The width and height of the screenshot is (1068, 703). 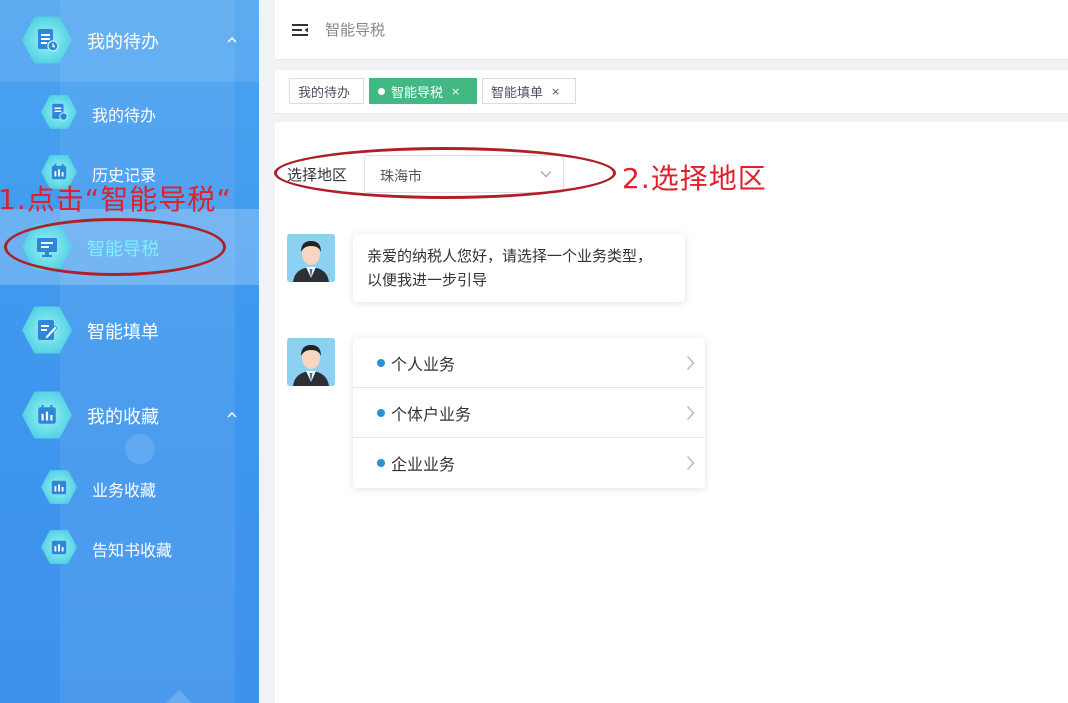 What do you see at coordinates (423, 364) in the screenshot?
I see `business-option-label: 个人业务` at bounding box center [423, 364].